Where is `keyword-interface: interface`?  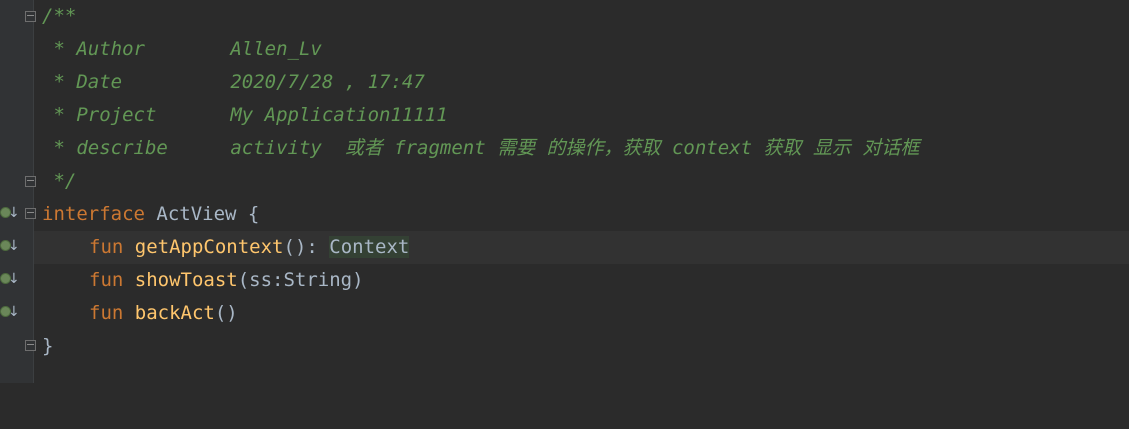
keyword-interface: interface is located at coordinates (93, 214).